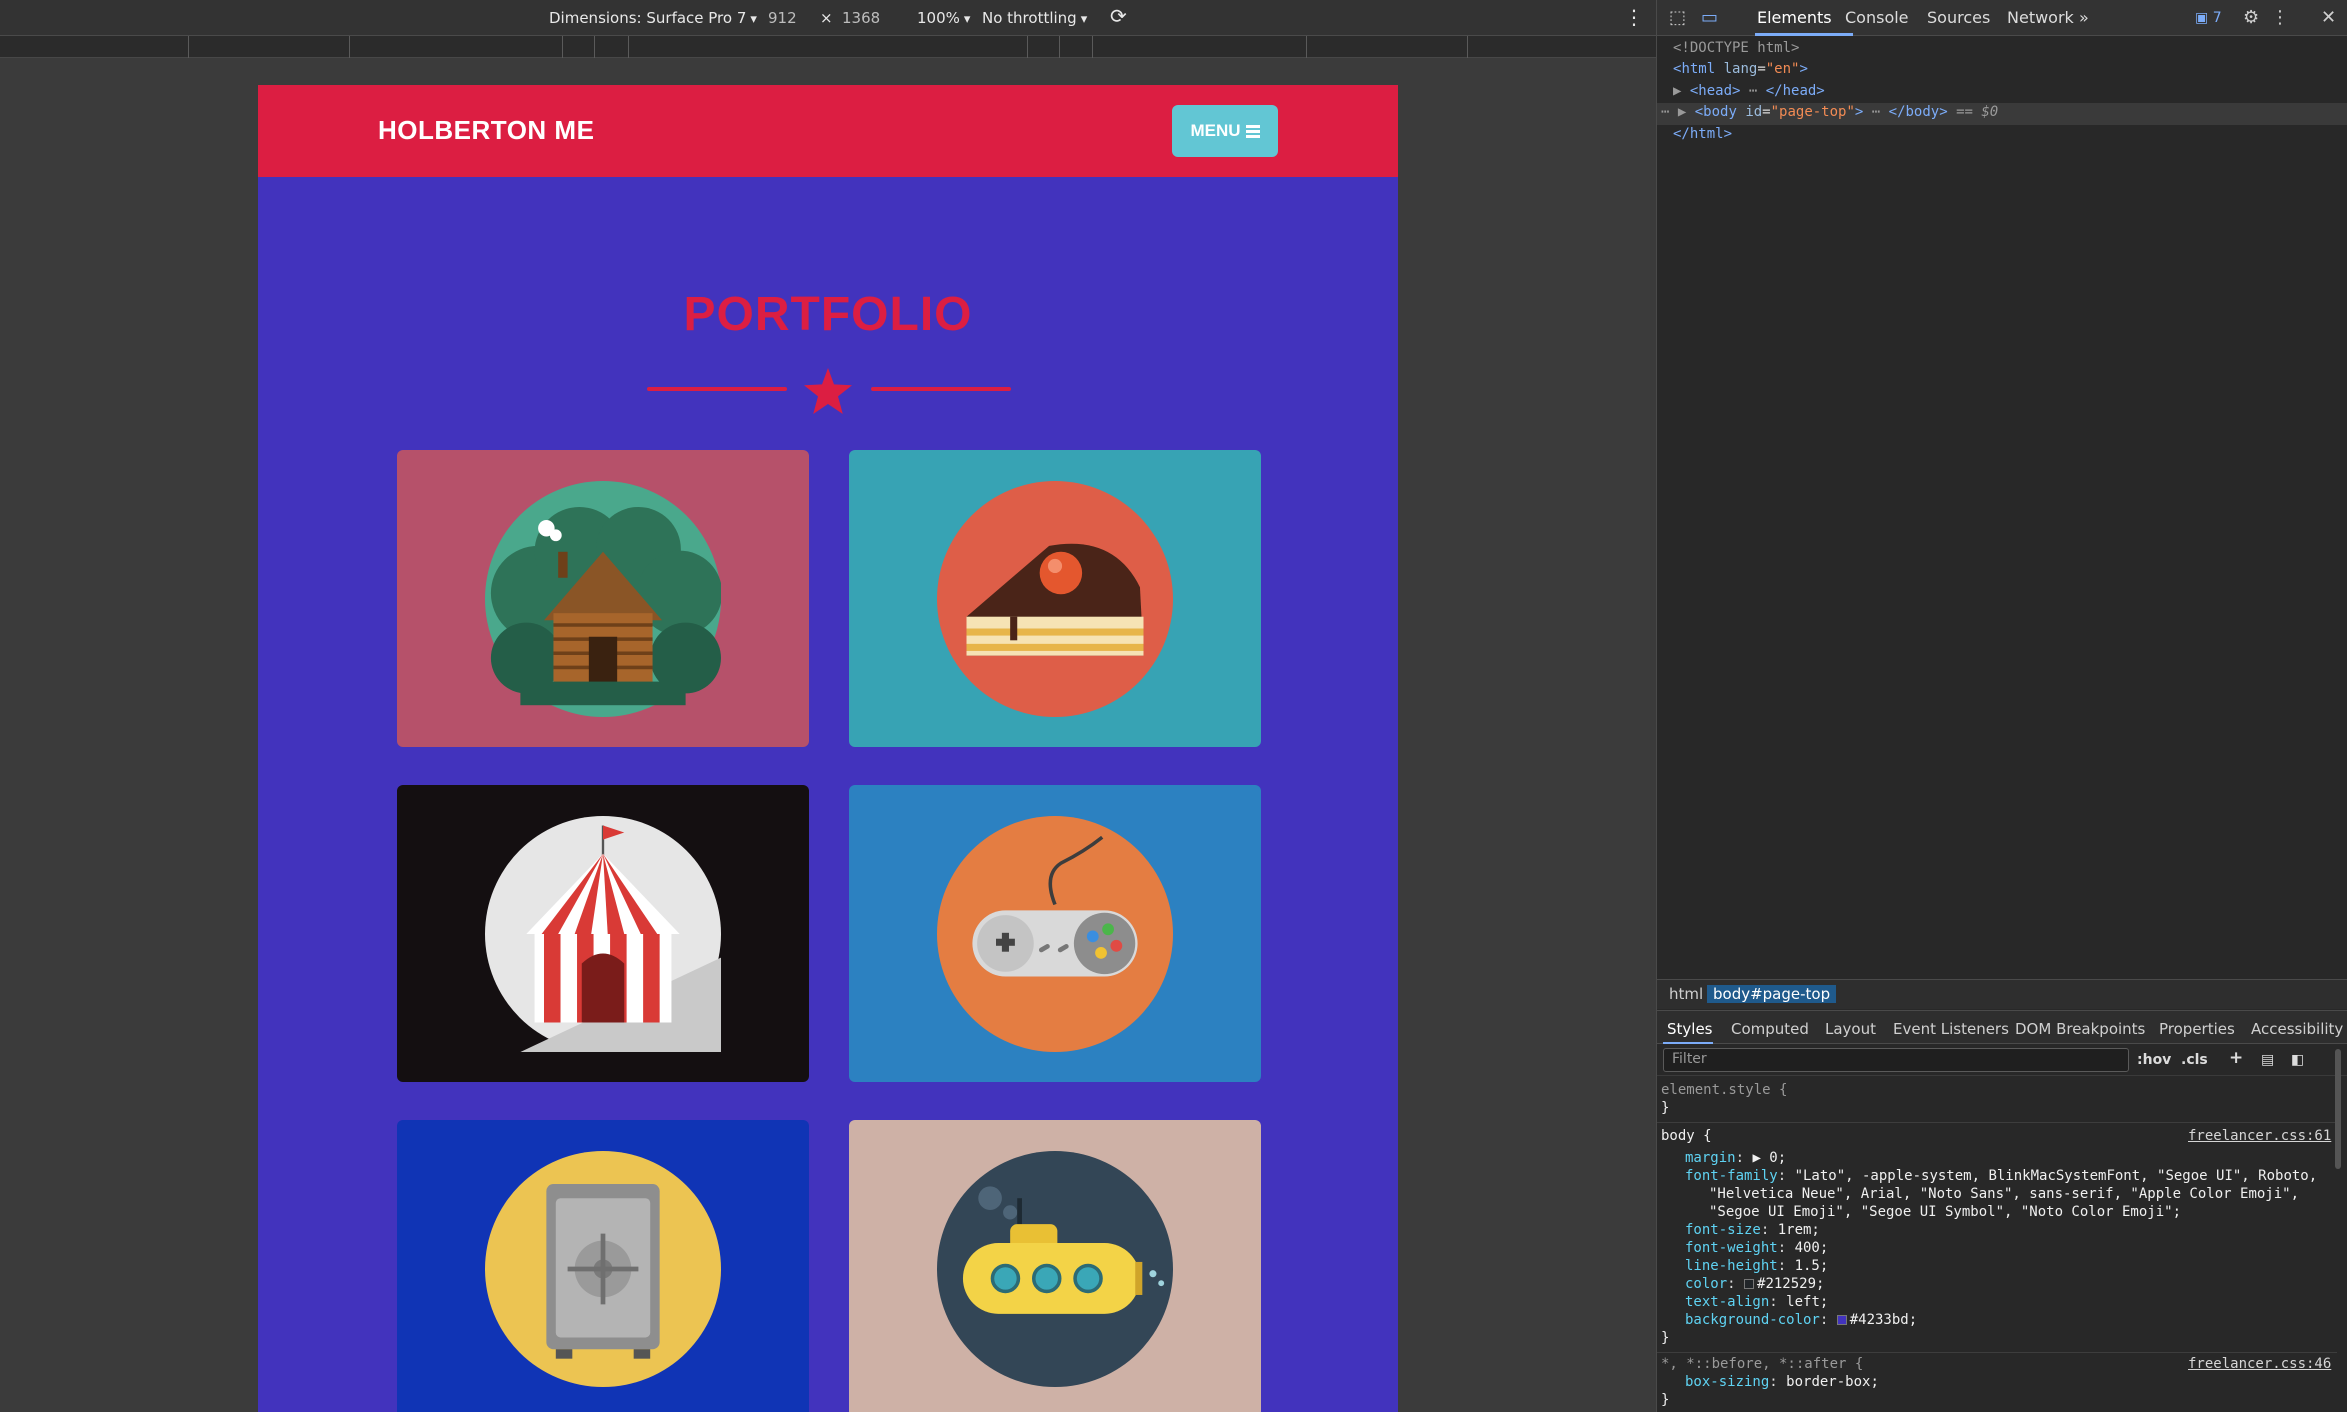 The image size is (2347, 1412). I want to click on portfolio-item-controller, so click(1055, 933).